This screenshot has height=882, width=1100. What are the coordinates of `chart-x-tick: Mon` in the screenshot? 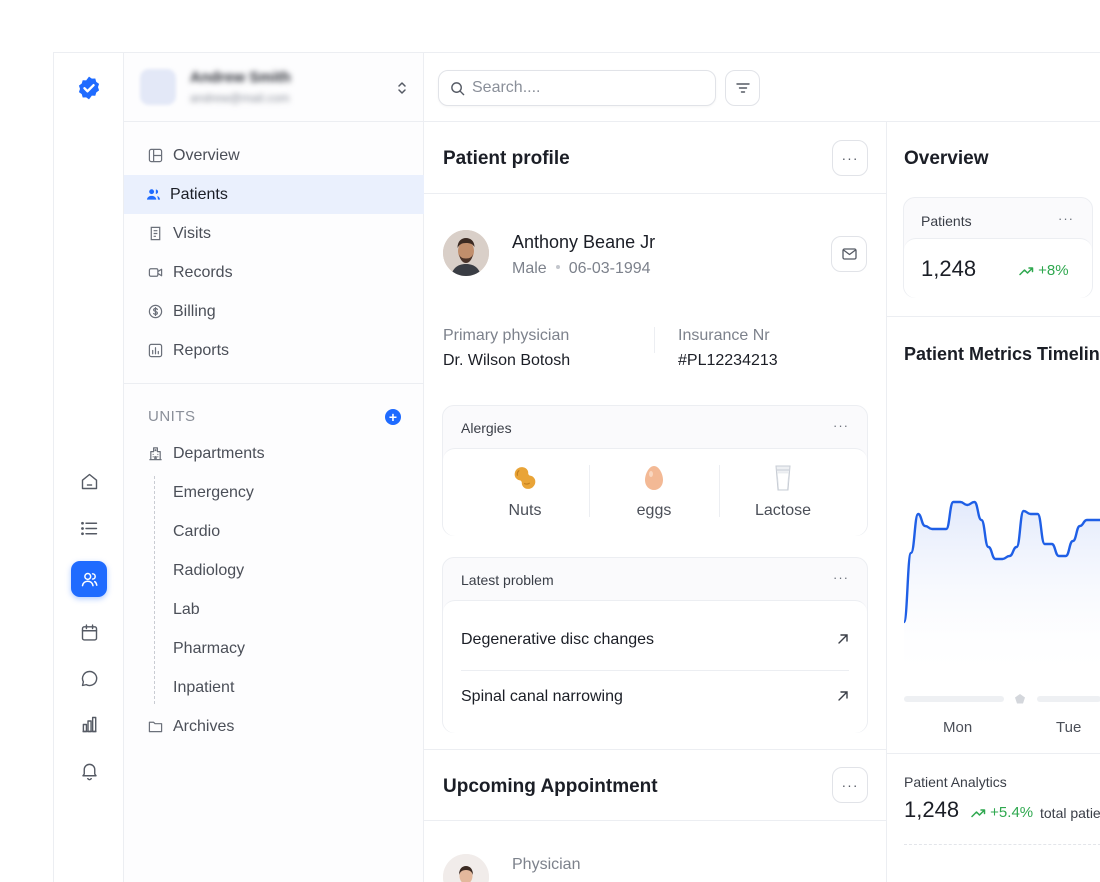 It's located at (958, 727).